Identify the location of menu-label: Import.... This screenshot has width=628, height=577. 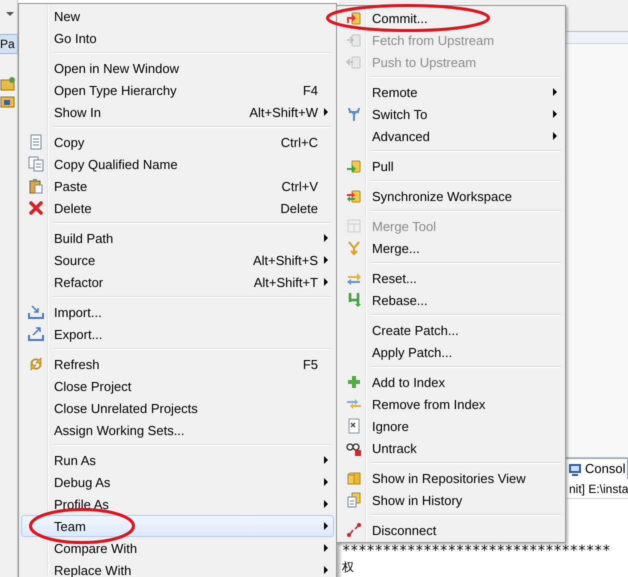
(78, 312).